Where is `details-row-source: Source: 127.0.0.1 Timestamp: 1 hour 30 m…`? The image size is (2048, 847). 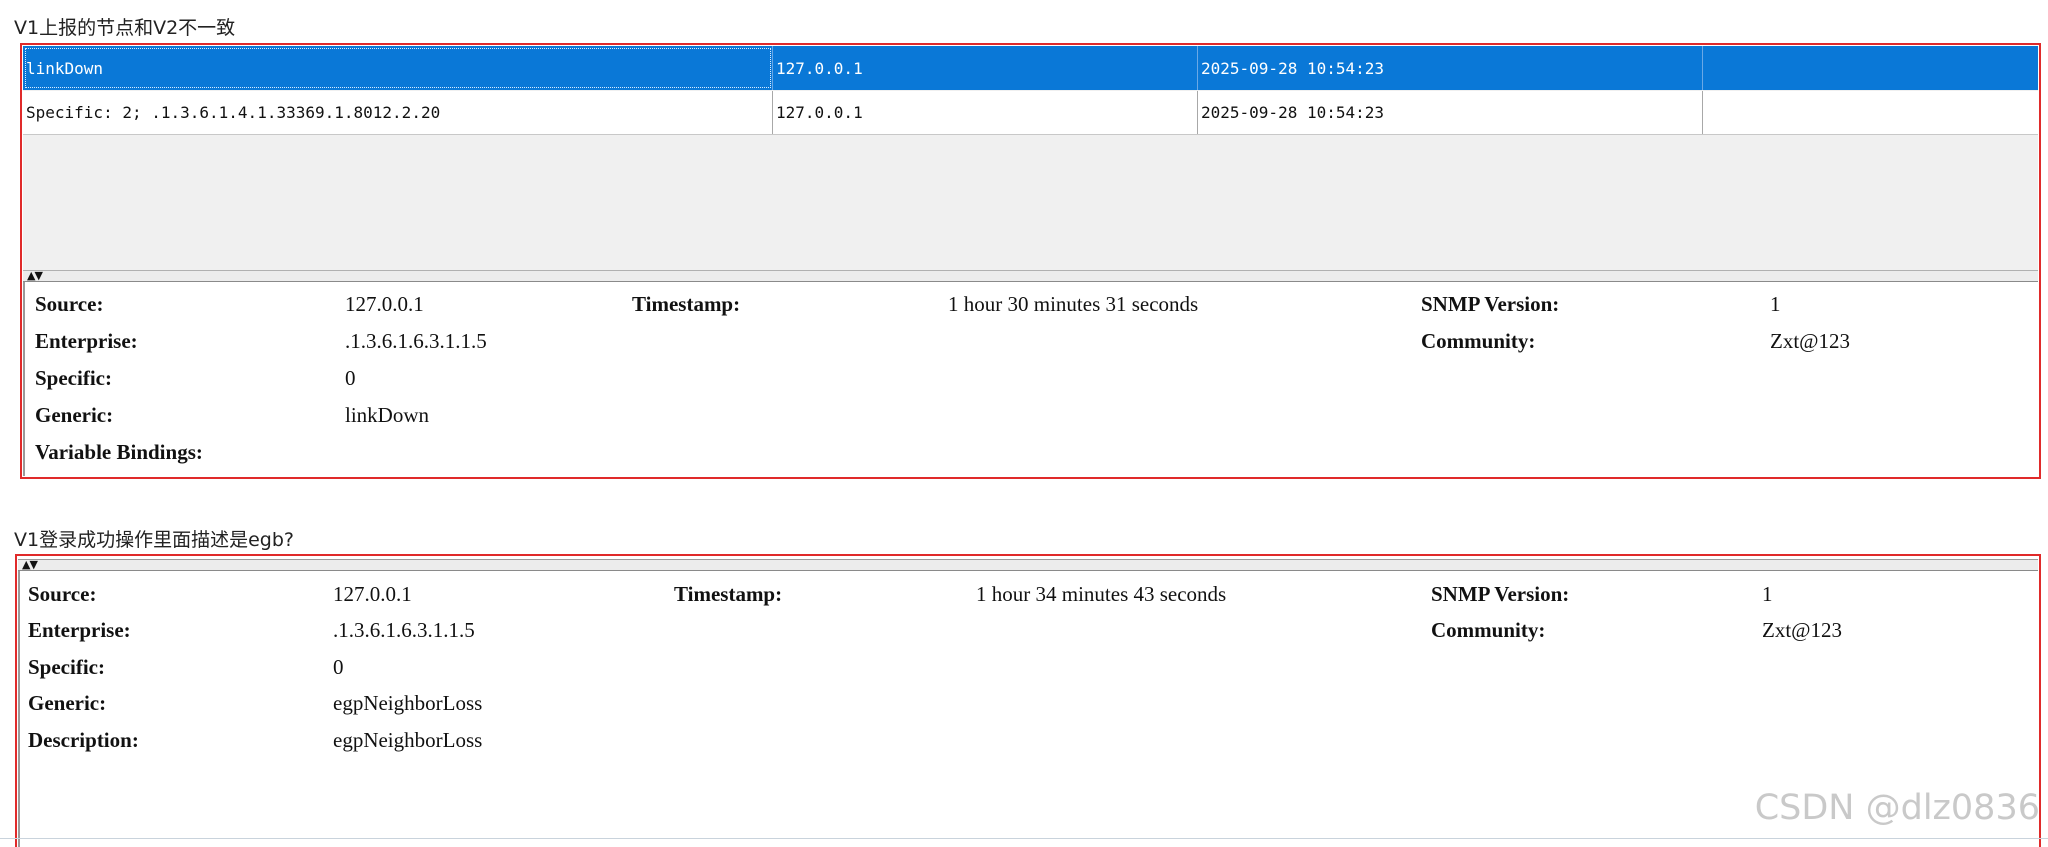
details-row-source: Source: 127.0.0.1 Timestamp: 1 hour 30 m… is located at coordinates (1031, 308).